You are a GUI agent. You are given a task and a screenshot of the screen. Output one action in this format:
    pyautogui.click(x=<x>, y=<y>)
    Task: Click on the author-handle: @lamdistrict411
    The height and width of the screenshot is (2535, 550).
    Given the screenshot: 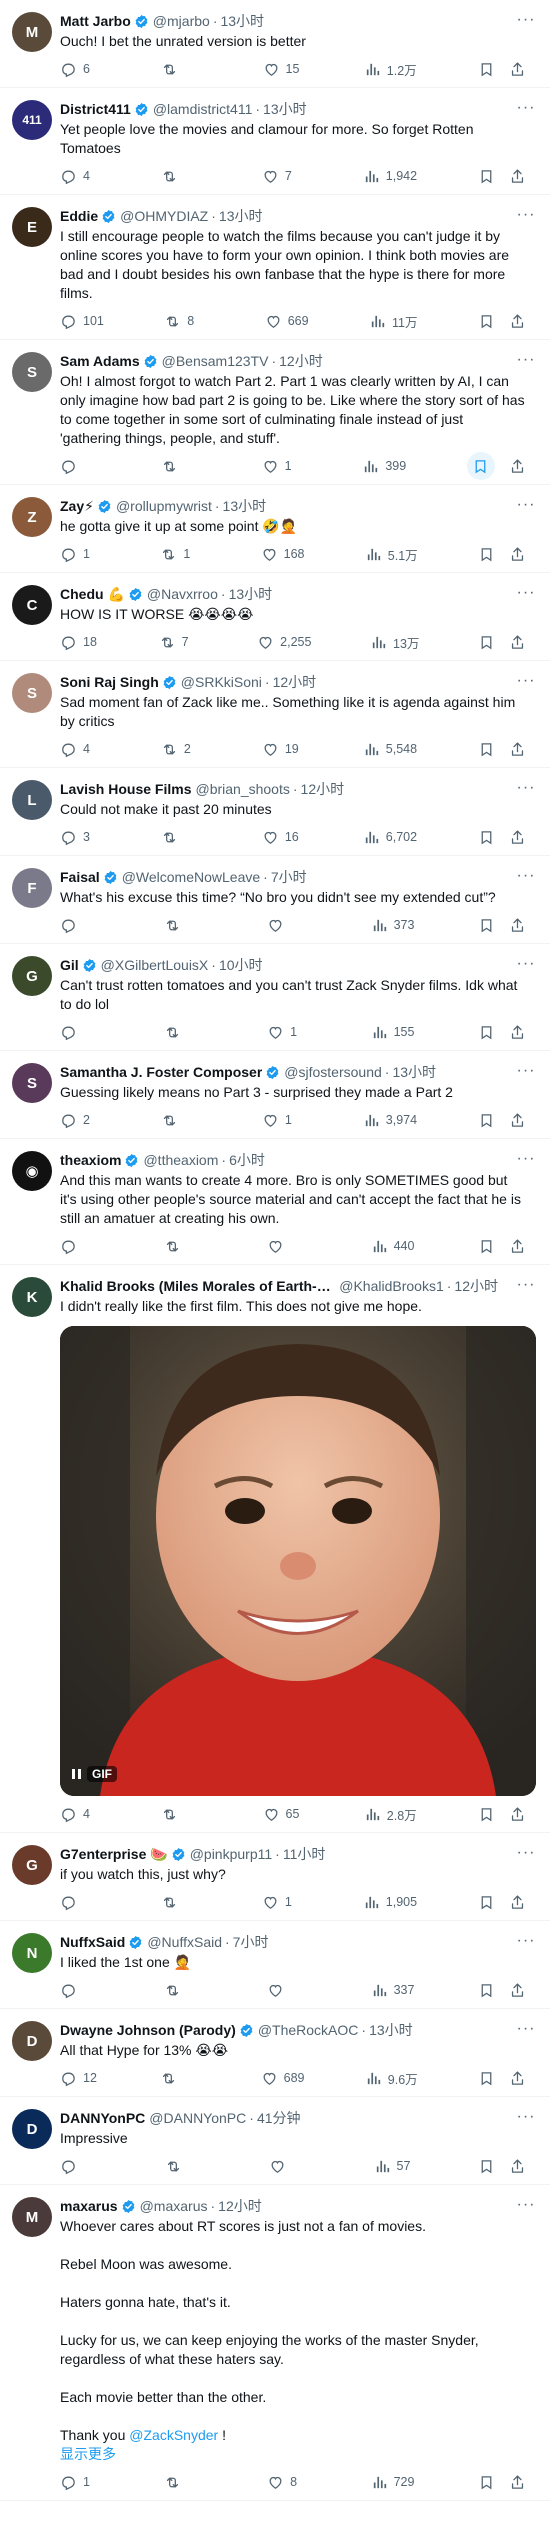 What is the action you would take?
    pyautogui.click(x=203, y=109)
    